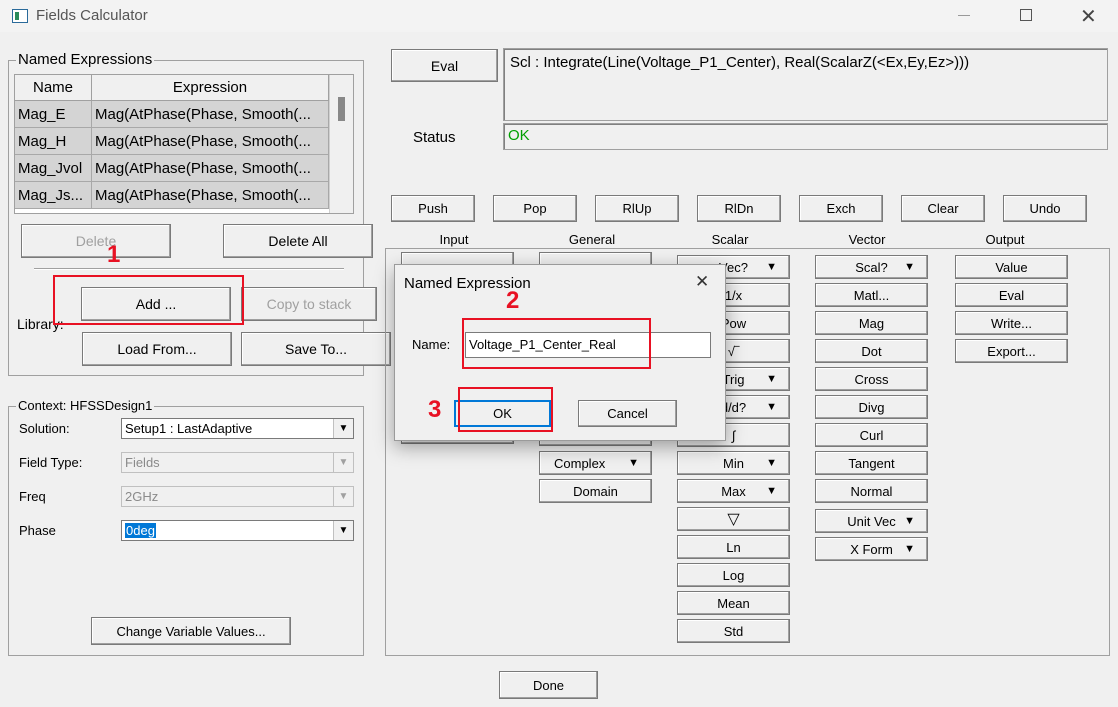  I want to click on xform-button: X Form ▼, so click(871, 549).